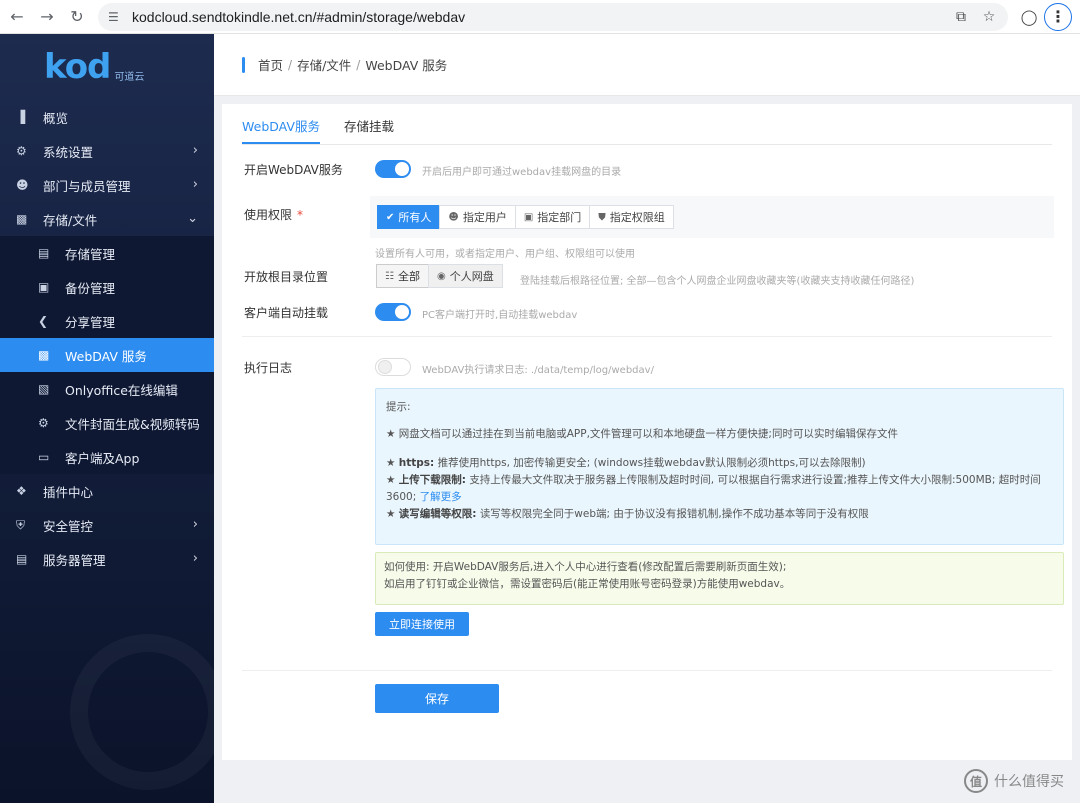 The height and width of the screenshot is (803, 1080). I want to click on sidebar-item-system-settings: ⚙ 系统设置 ›, so click(107, 151).